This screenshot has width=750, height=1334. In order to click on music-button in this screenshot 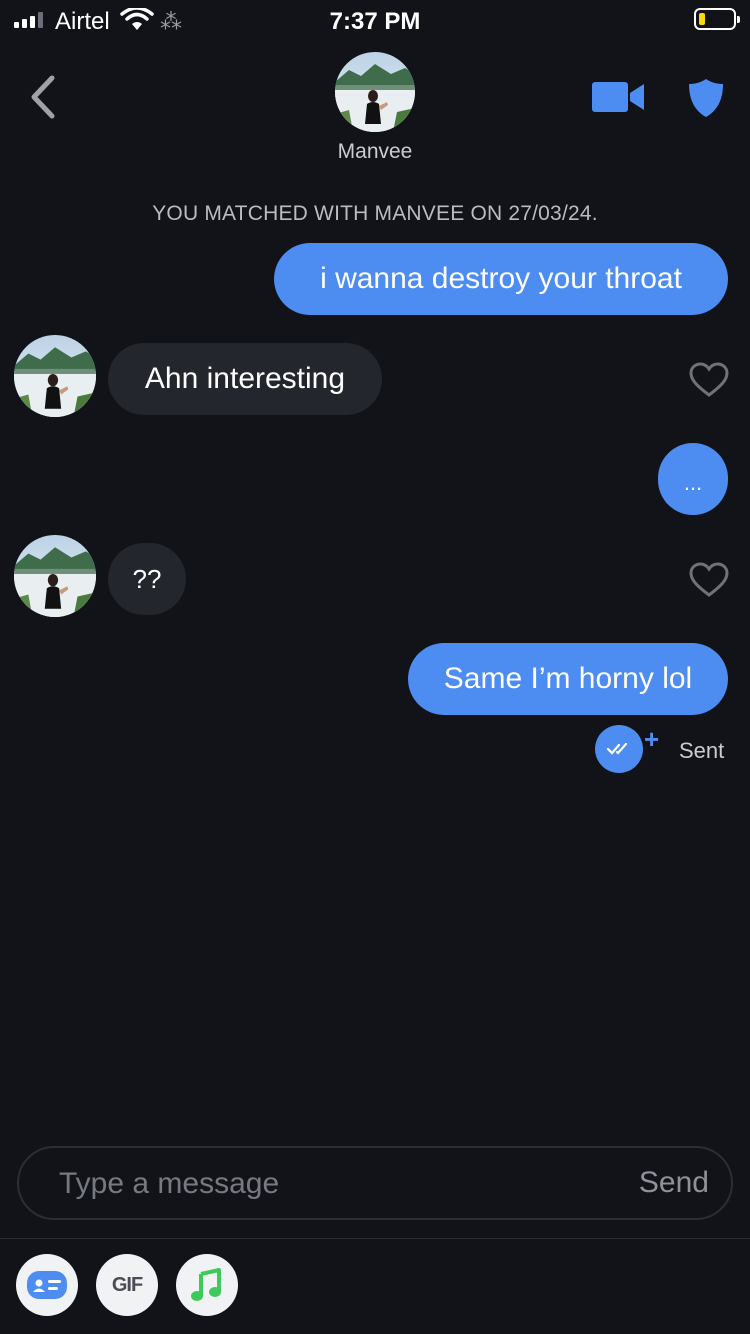, I will do `click(207, 1285)`.